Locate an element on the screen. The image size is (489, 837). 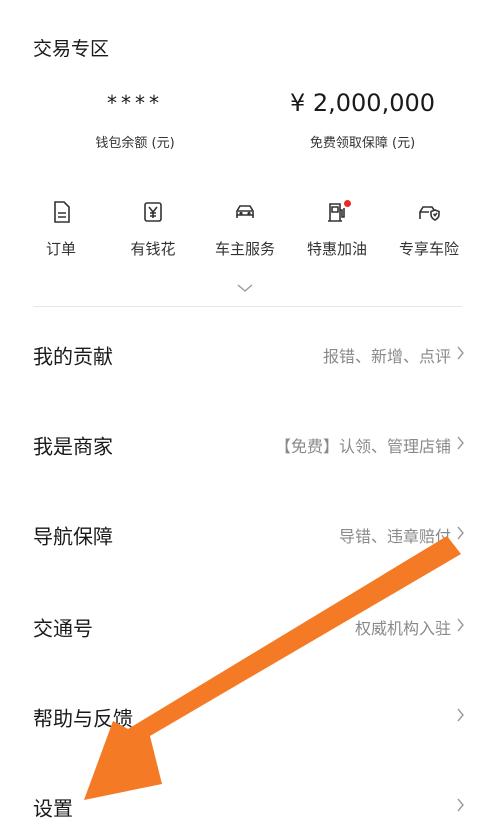
shortcut-label: 专享车险 is located at coordinates (428, 249).